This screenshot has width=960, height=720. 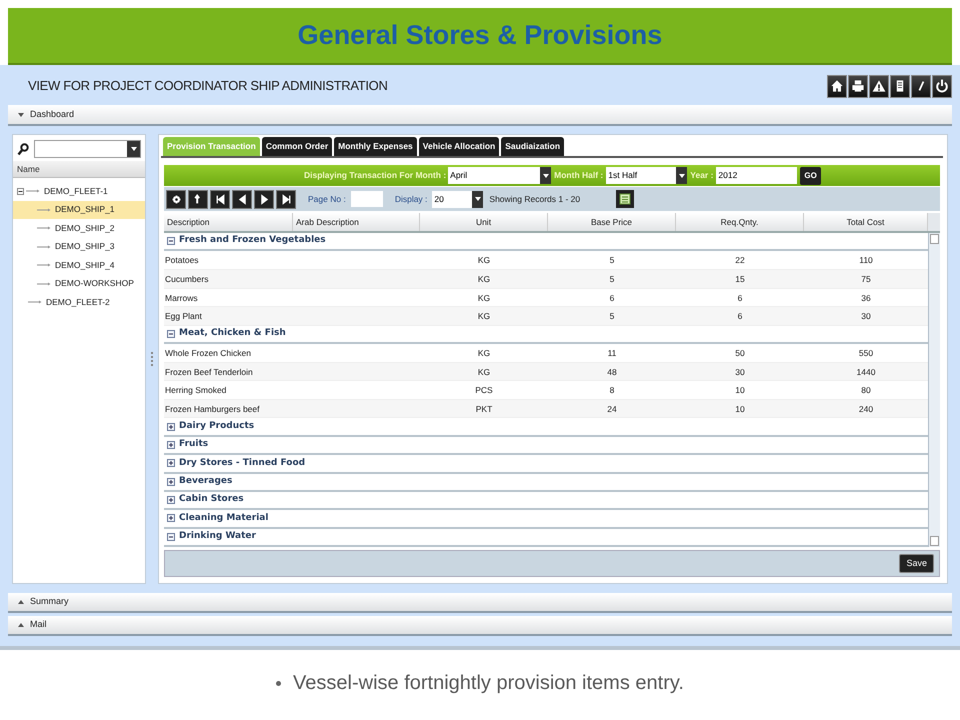 I want to click on column-header: Arab Description, so click(x=356, y=222).